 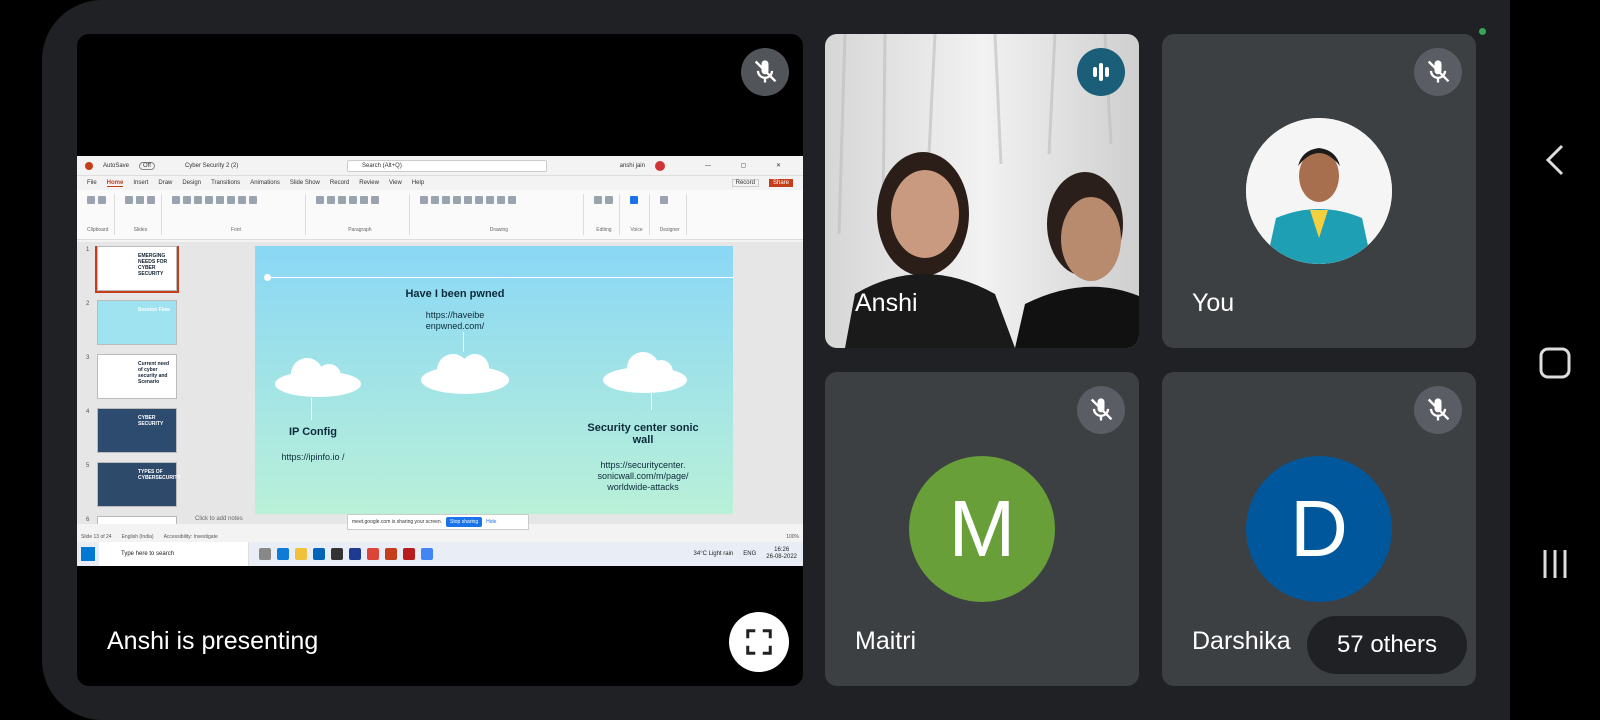 I want to click on slide-heading-left: IP Config, so click(x=313, y=432).